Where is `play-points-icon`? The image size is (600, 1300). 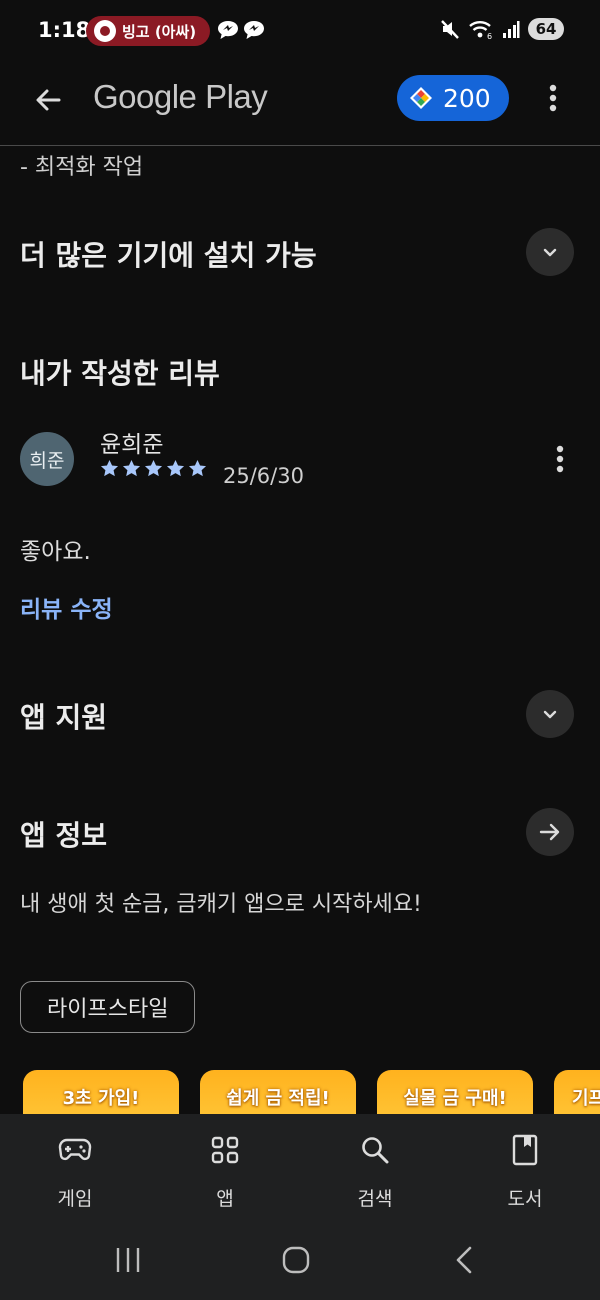
play-points-icon is located at coordinates (421, 98).